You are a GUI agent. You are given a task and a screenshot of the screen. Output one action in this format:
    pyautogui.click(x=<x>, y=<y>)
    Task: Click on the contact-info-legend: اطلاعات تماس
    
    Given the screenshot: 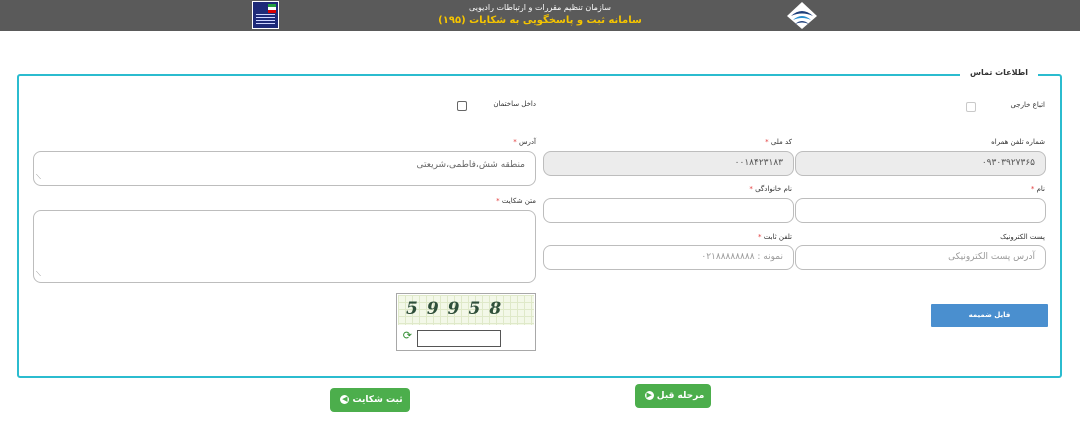 What is the action you would take?
    pyautogui.click(x=998, y=72)
    